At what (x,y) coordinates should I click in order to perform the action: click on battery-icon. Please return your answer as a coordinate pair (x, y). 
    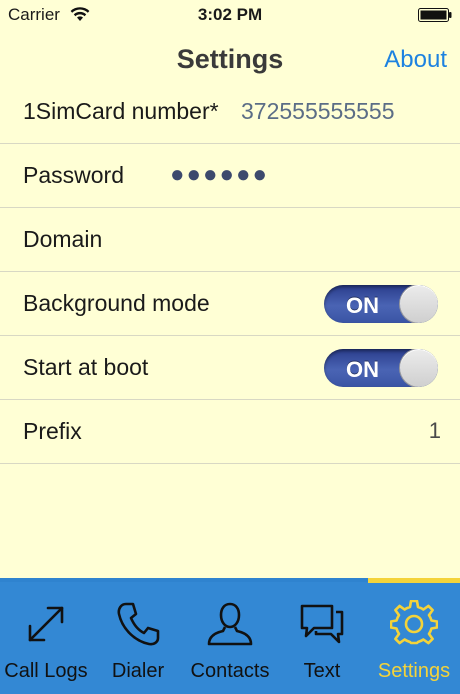
    Looking at the image, I should click on (435, 15).